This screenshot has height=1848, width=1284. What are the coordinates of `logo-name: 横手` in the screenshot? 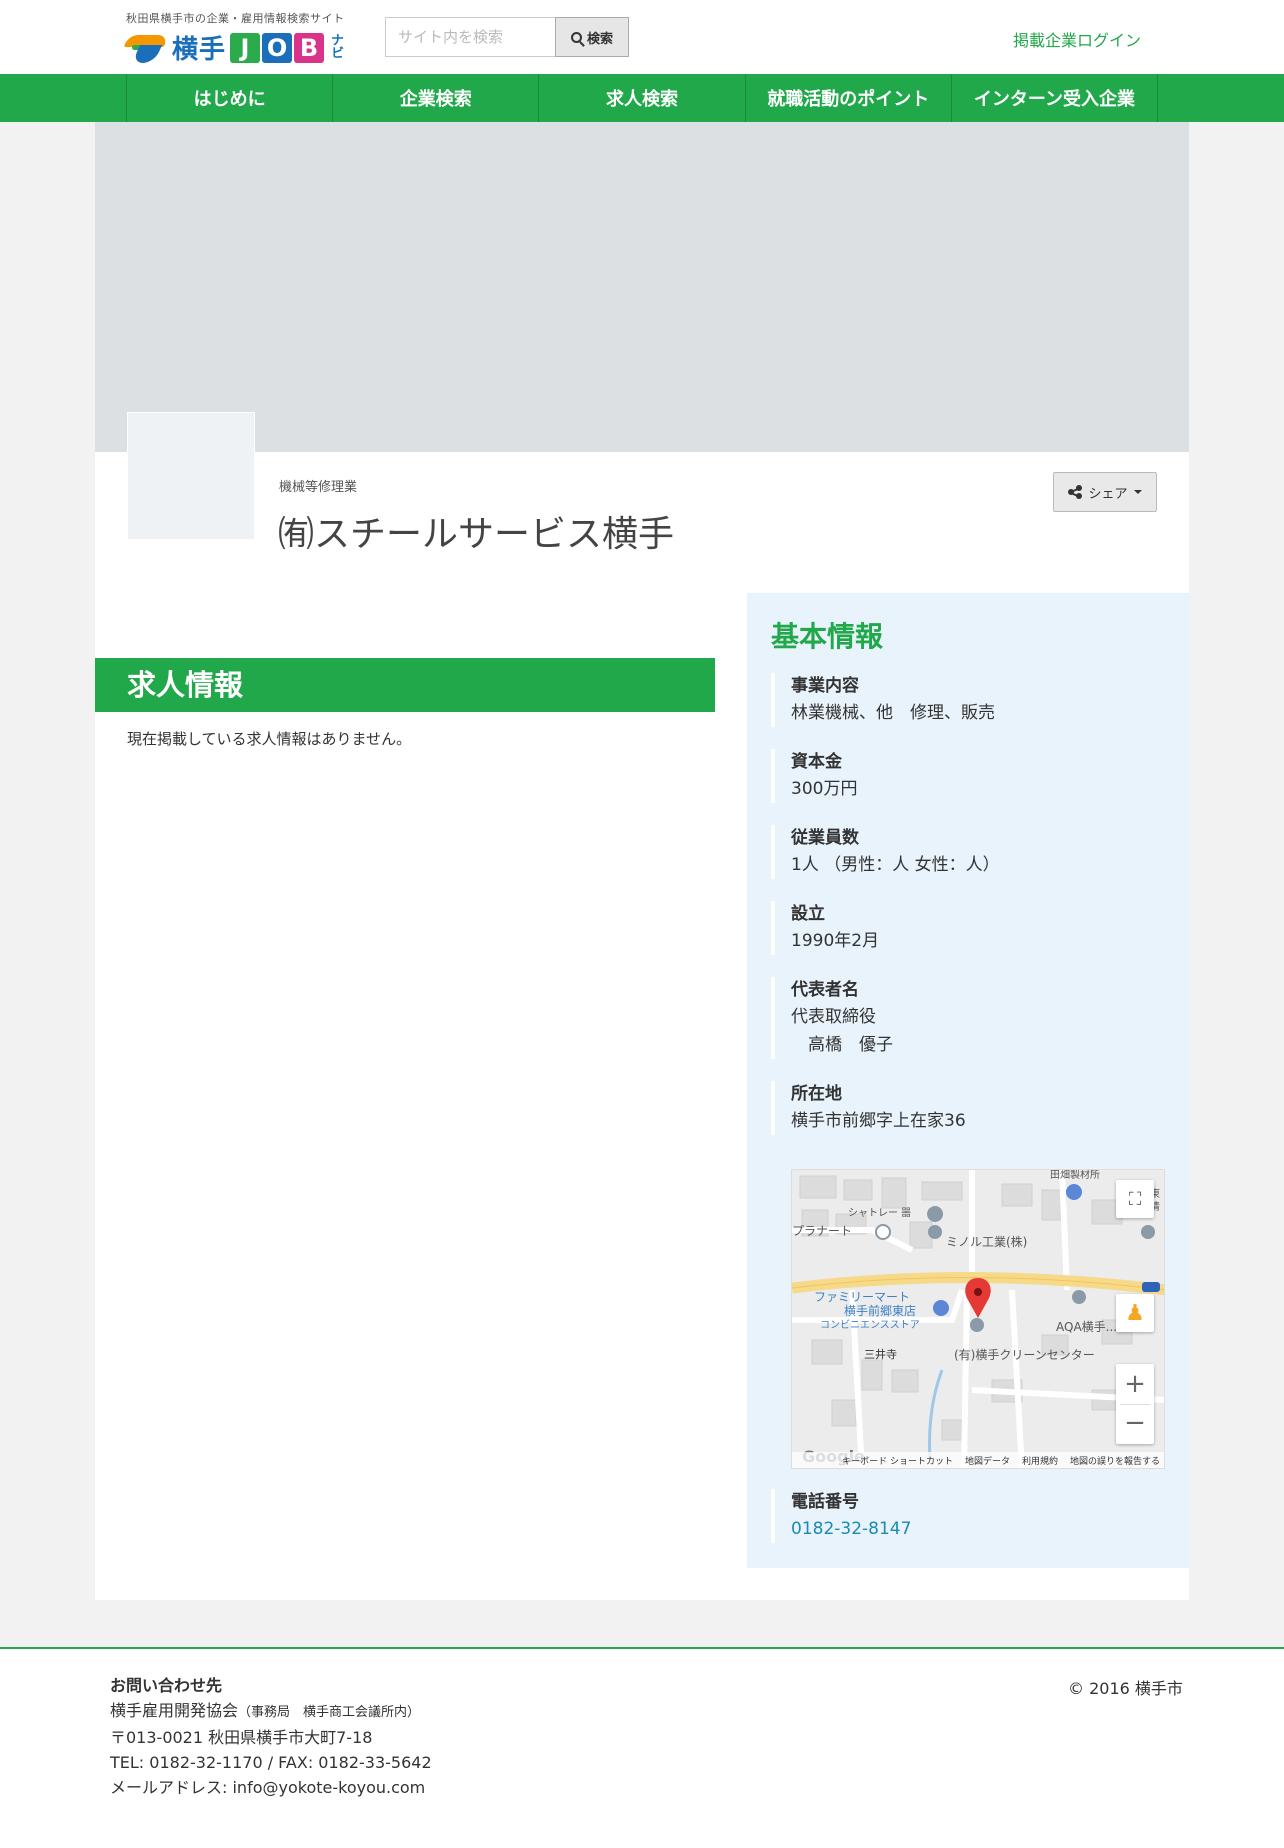 It's located at (199, 50).